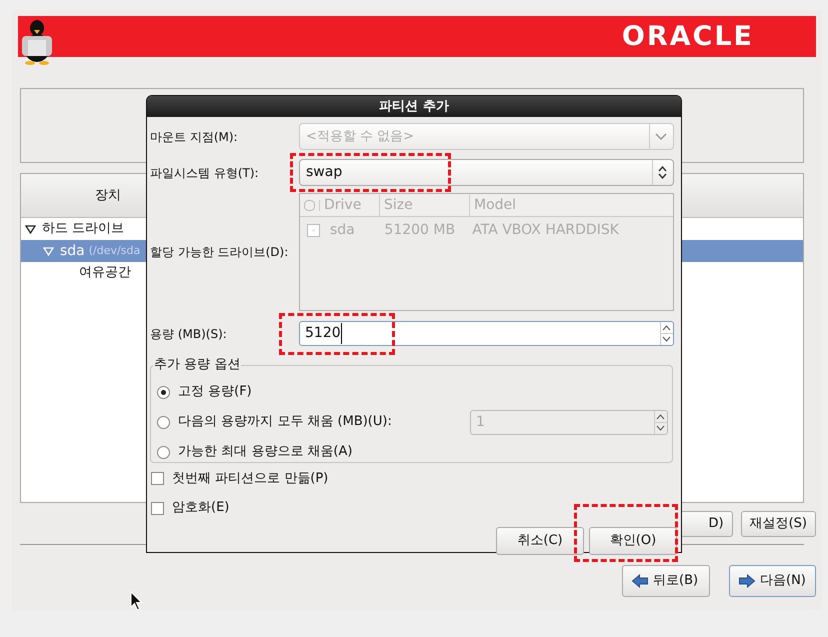 The image size is (828, 637). What do you see at coordinates (414, 106) in the screenshot?
I see `dialog-title: 파티션 추가` at bounding box center [414, 106].